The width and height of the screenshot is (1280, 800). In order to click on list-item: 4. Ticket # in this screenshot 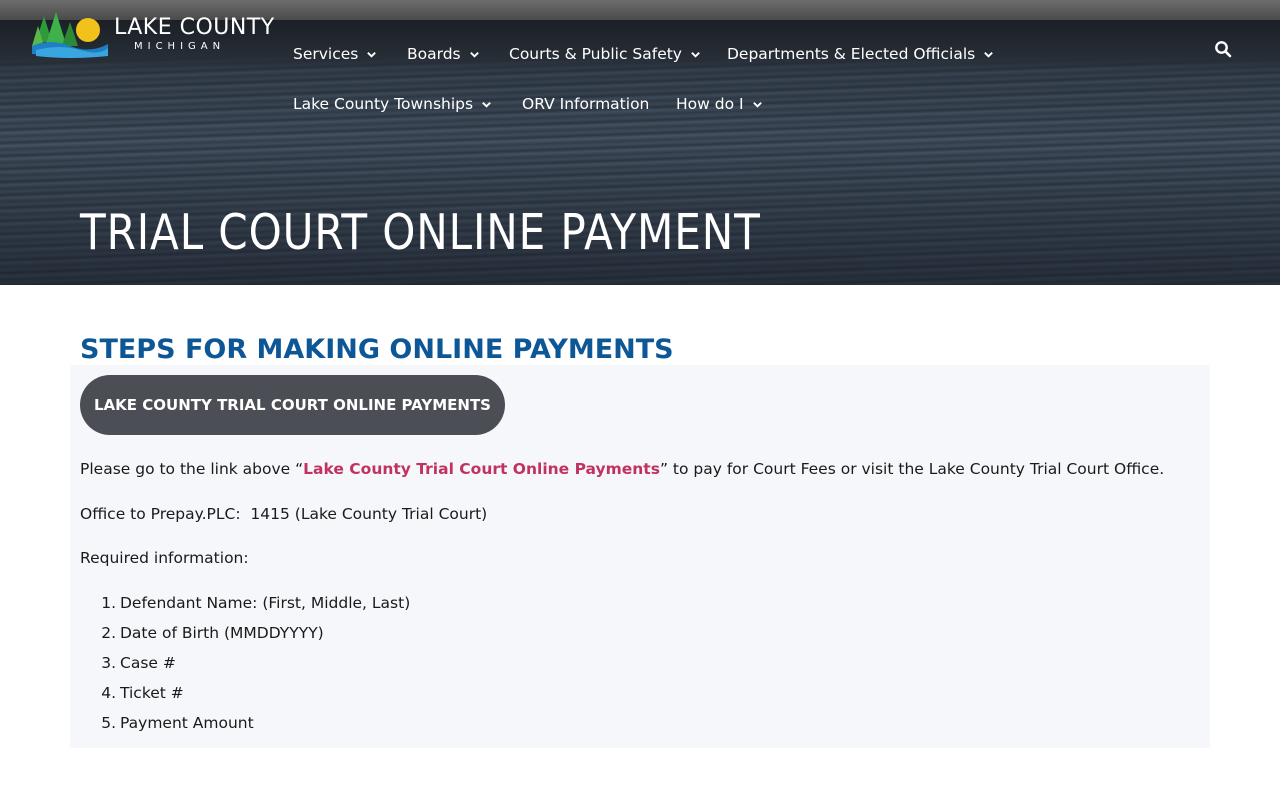, I will do `click(245, 695)`.